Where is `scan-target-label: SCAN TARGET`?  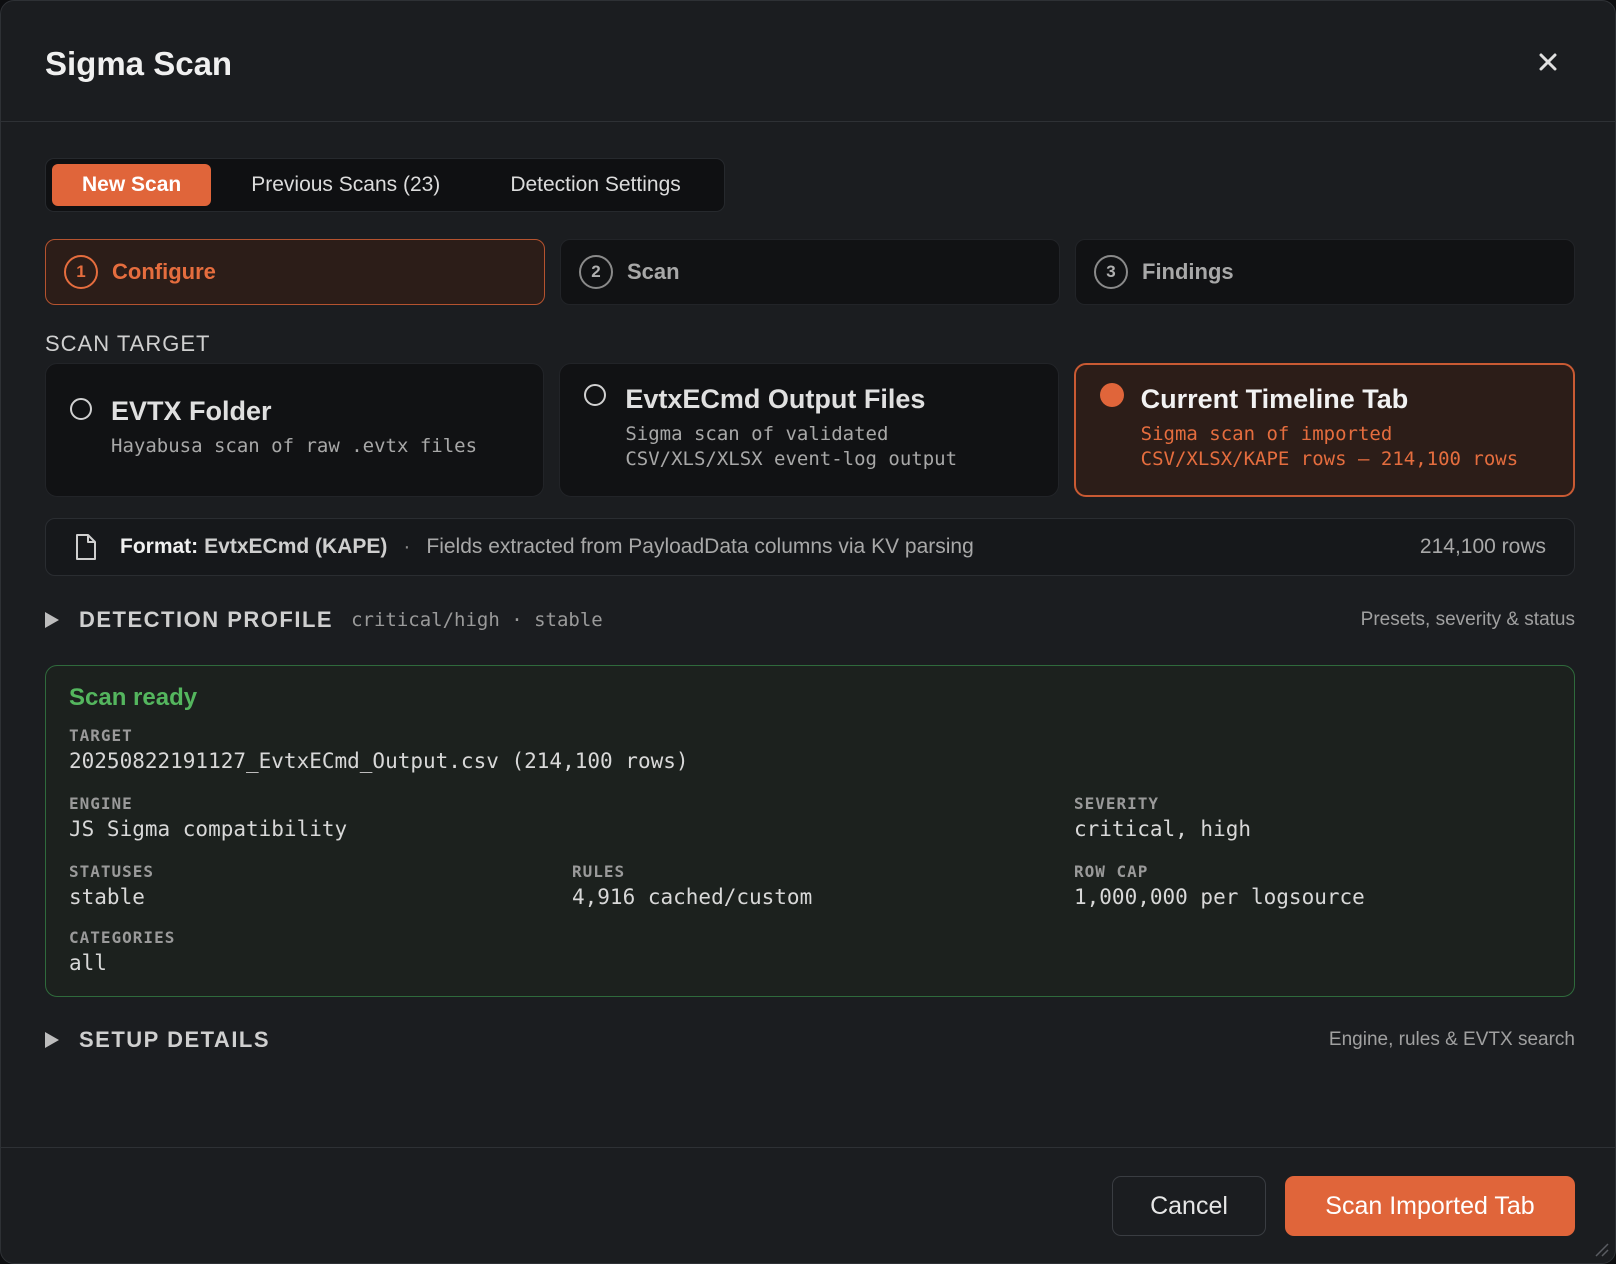 scan-target-label: SCAN TARGET is located at coordinates (128, 343).